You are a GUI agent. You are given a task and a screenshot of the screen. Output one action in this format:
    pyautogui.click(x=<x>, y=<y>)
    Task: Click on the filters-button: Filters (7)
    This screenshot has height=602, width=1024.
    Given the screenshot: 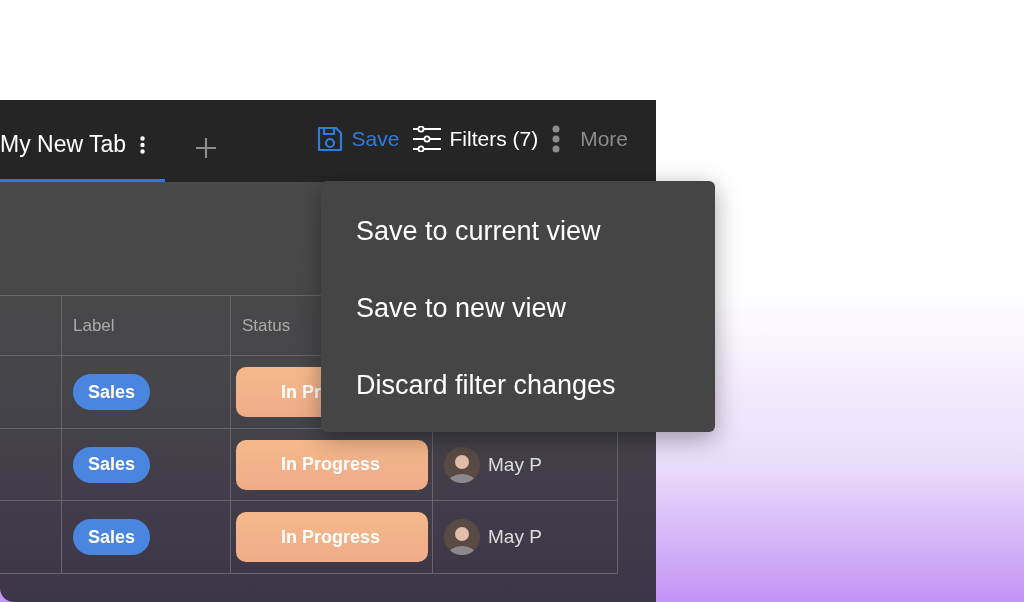 What is the action you would take?
    pyautogui.click(x=476, y=139)
    